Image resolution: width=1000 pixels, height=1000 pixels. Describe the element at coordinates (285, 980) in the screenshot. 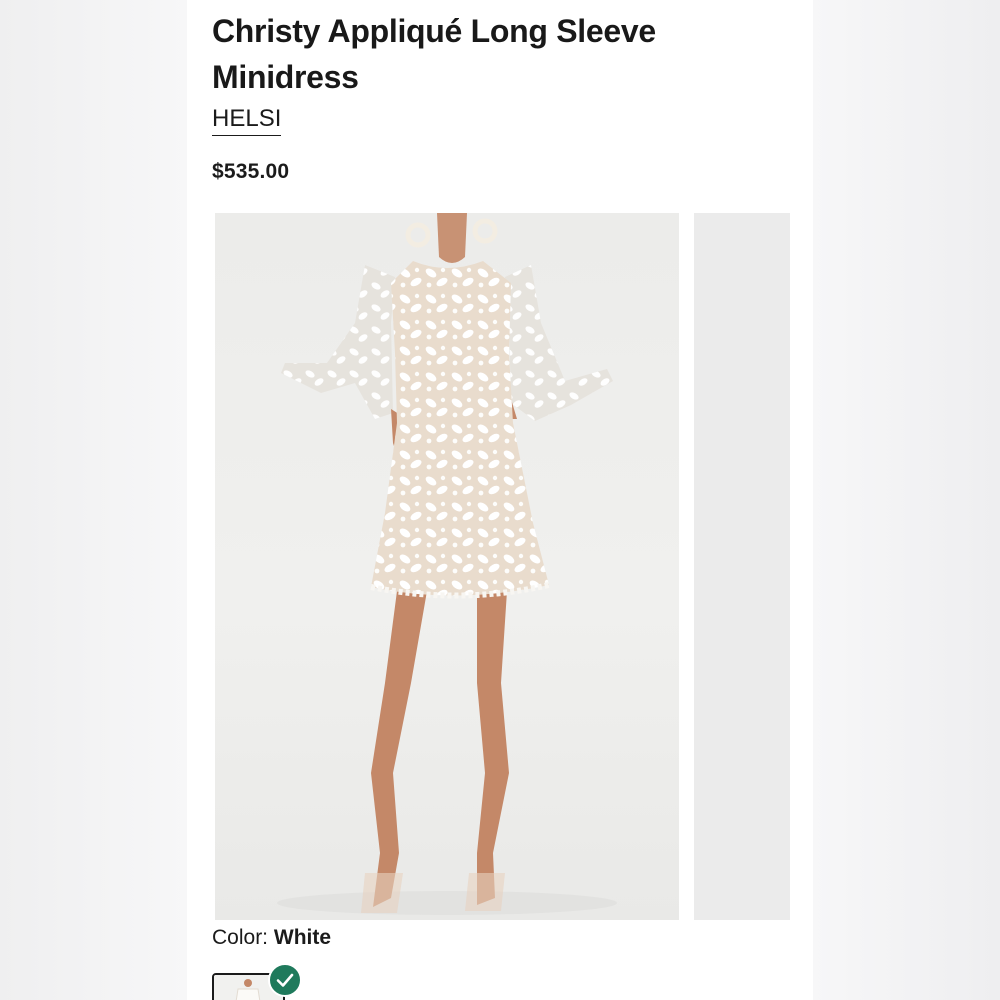

I see `selected-check-icon` at that location.